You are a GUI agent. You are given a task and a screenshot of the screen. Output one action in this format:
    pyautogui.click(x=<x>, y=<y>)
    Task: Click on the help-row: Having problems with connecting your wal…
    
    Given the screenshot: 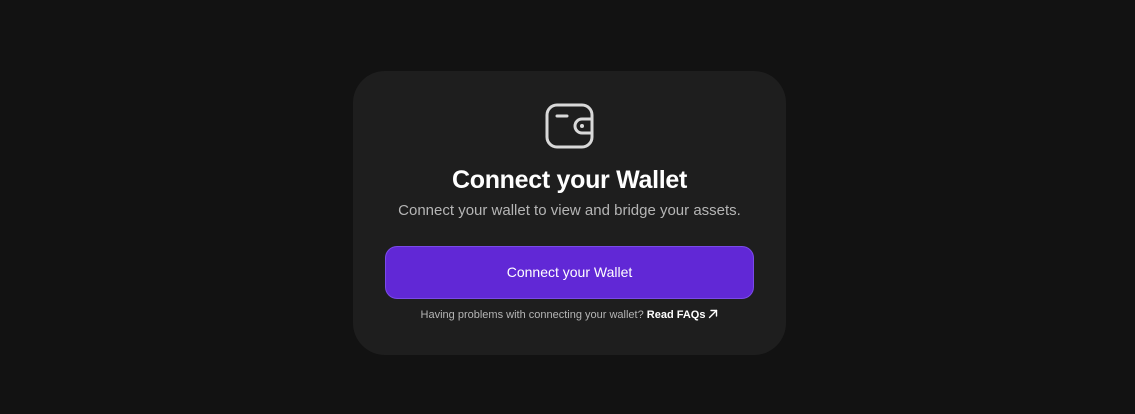 What is the action you would take?
    pyautogui.click(x=569, y=315)
    